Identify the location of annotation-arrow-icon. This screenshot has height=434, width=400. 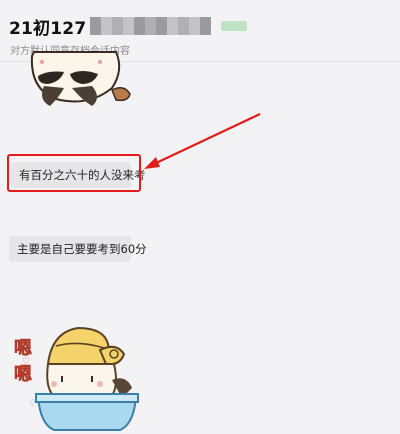
(202, 141).